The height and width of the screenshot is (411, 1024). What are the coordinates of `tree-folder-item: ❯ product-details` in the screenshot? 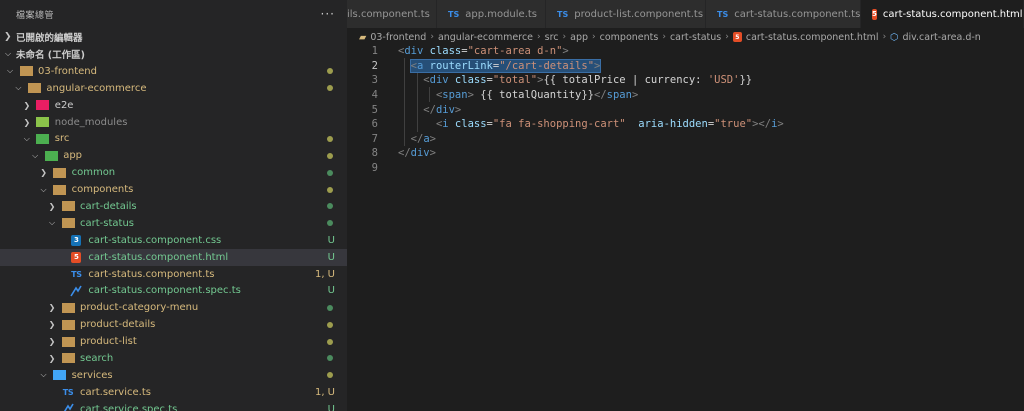 It's located at (173, 324).